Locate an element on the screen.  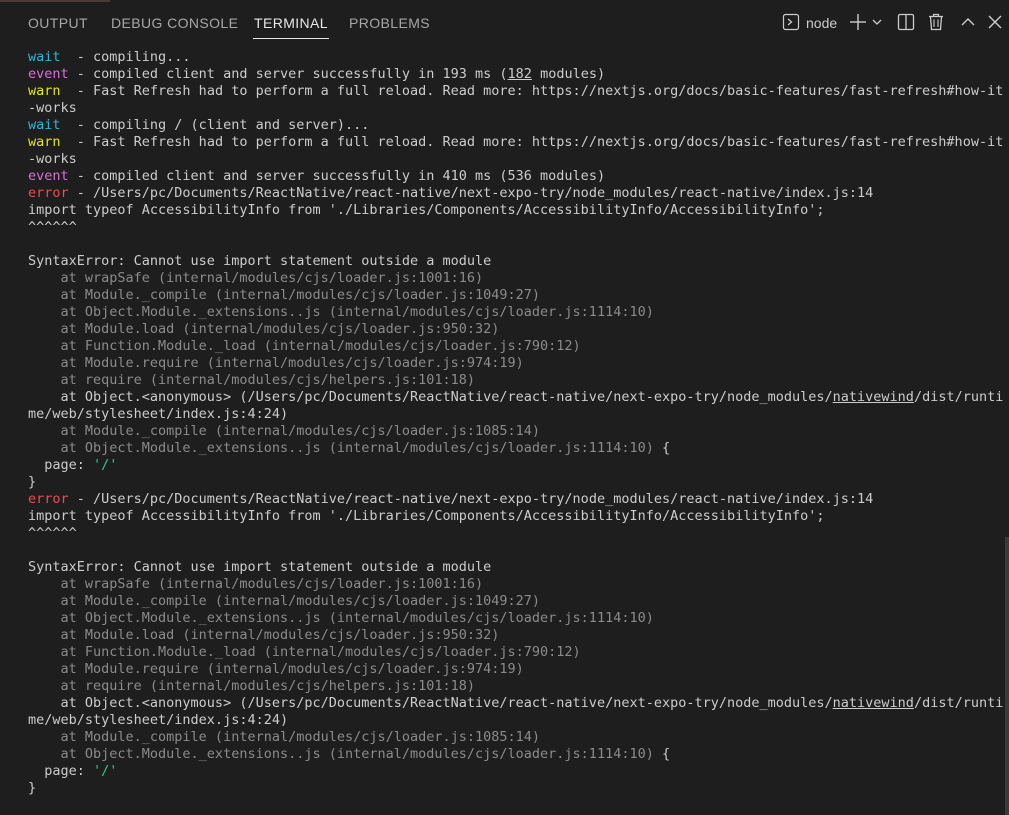
terminal-text: { is located at coordinates (662, 754).